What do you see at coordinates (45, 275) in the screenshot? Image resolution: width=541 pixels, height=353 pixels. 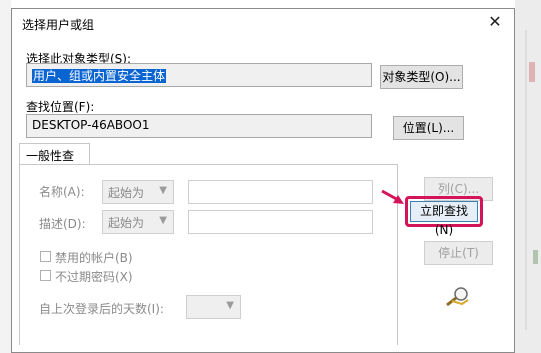 I see `non-expiring-password-checkbox` at bounding box center [45, 275].